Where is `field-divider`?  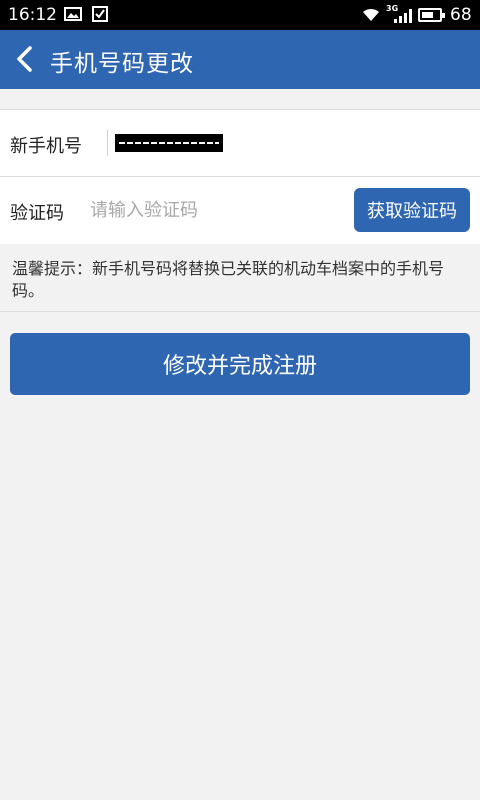
field-divider is located at coordinates (107, 143).